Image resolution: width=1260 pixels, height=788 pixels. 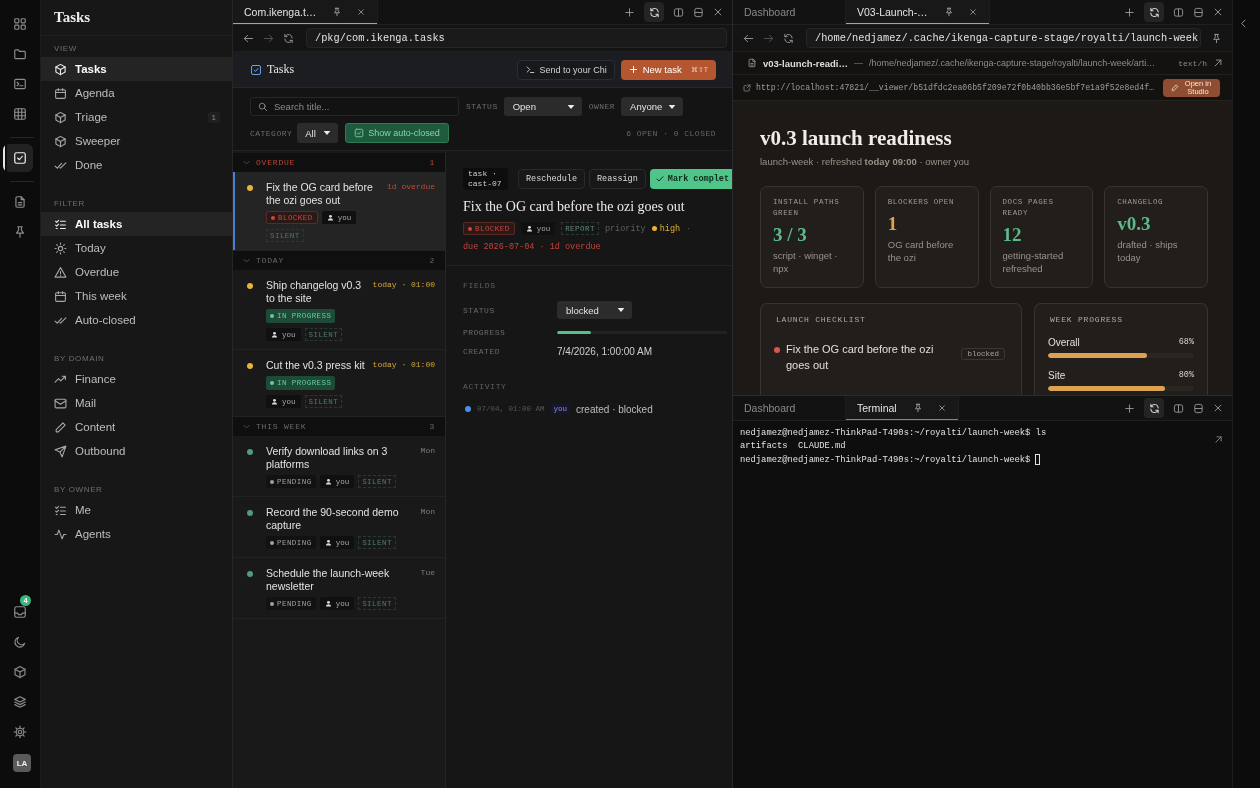 What do you see at coordinates (1243, 23) in the screenshot?
I see `chevron-left-icon` at bounding box center [1243, 23].